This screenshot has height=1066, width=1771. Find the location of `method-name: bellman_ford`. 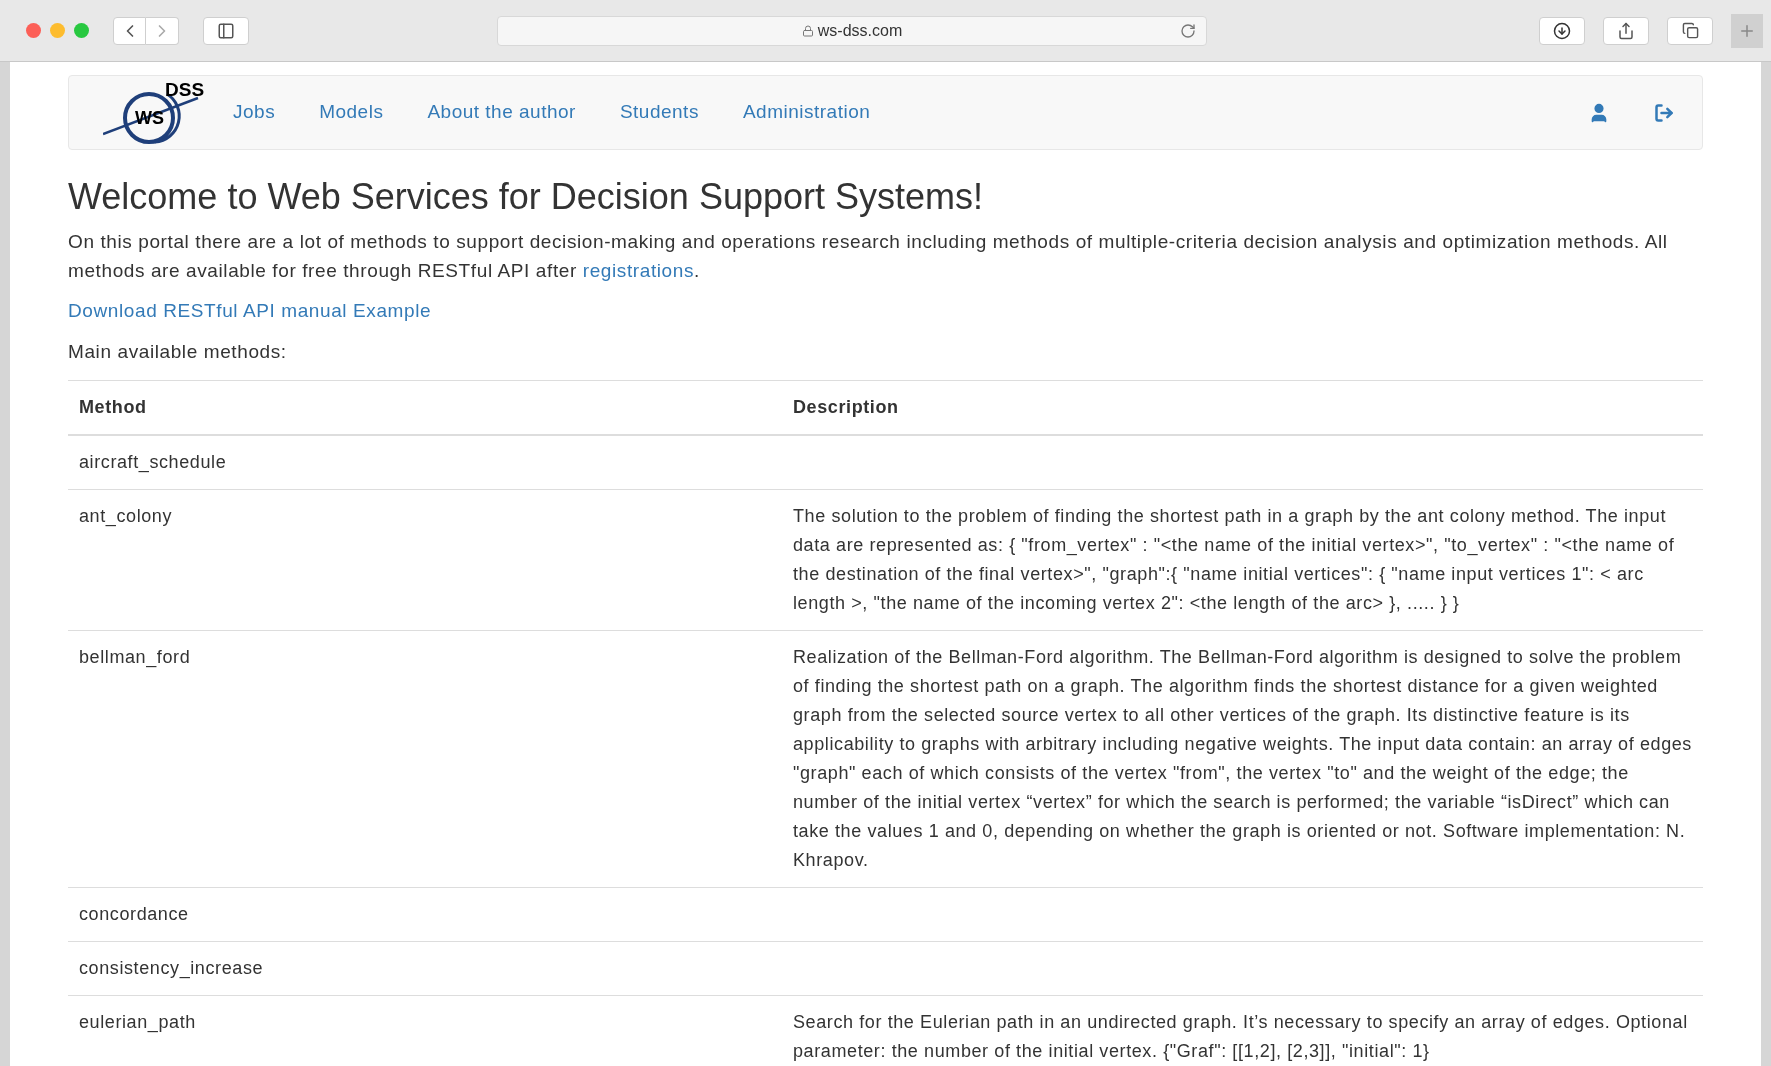

method-name: bellman_ford is located at coordinates (135, 657).